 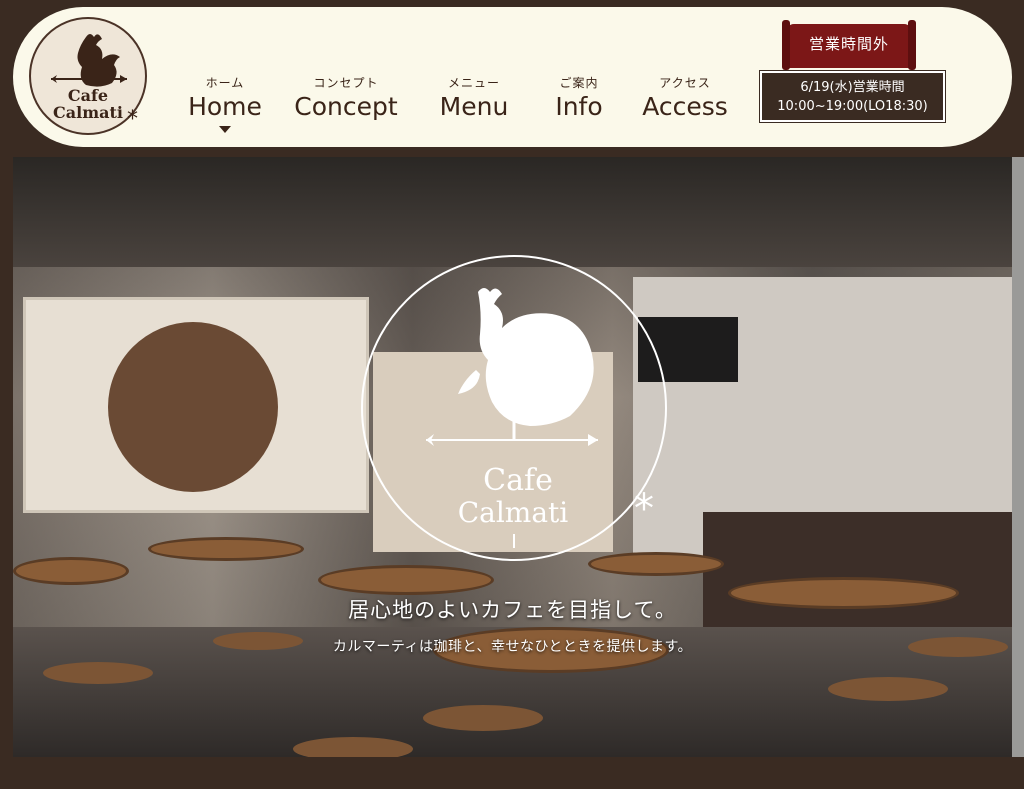 I want to click on business-hours: 6/19(水)営業時間 10:00~19:00(LO18:30), so click(x=852, y=96).